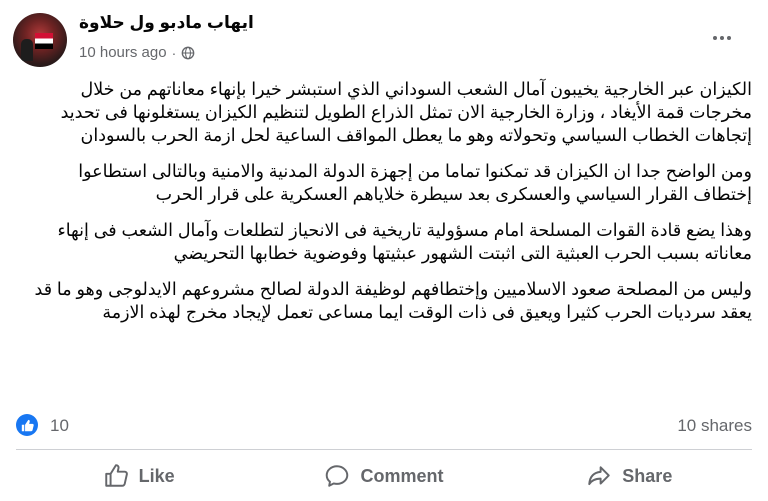  Describe the element at coordinates (123, 52) in the screenshot. I see `post-timestamp: 10 hours ago` at that location.